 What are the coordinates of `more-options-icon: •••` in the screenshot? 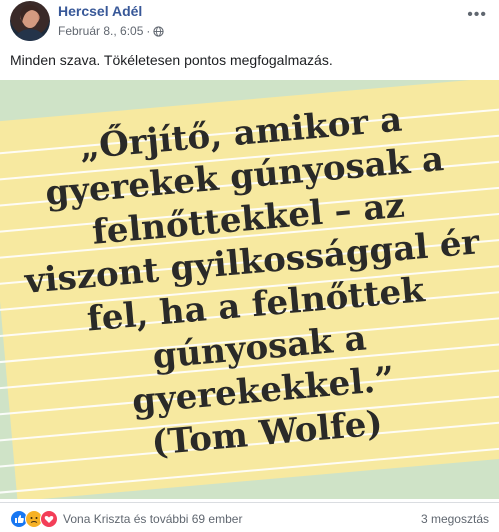 It's located at (477, 15).